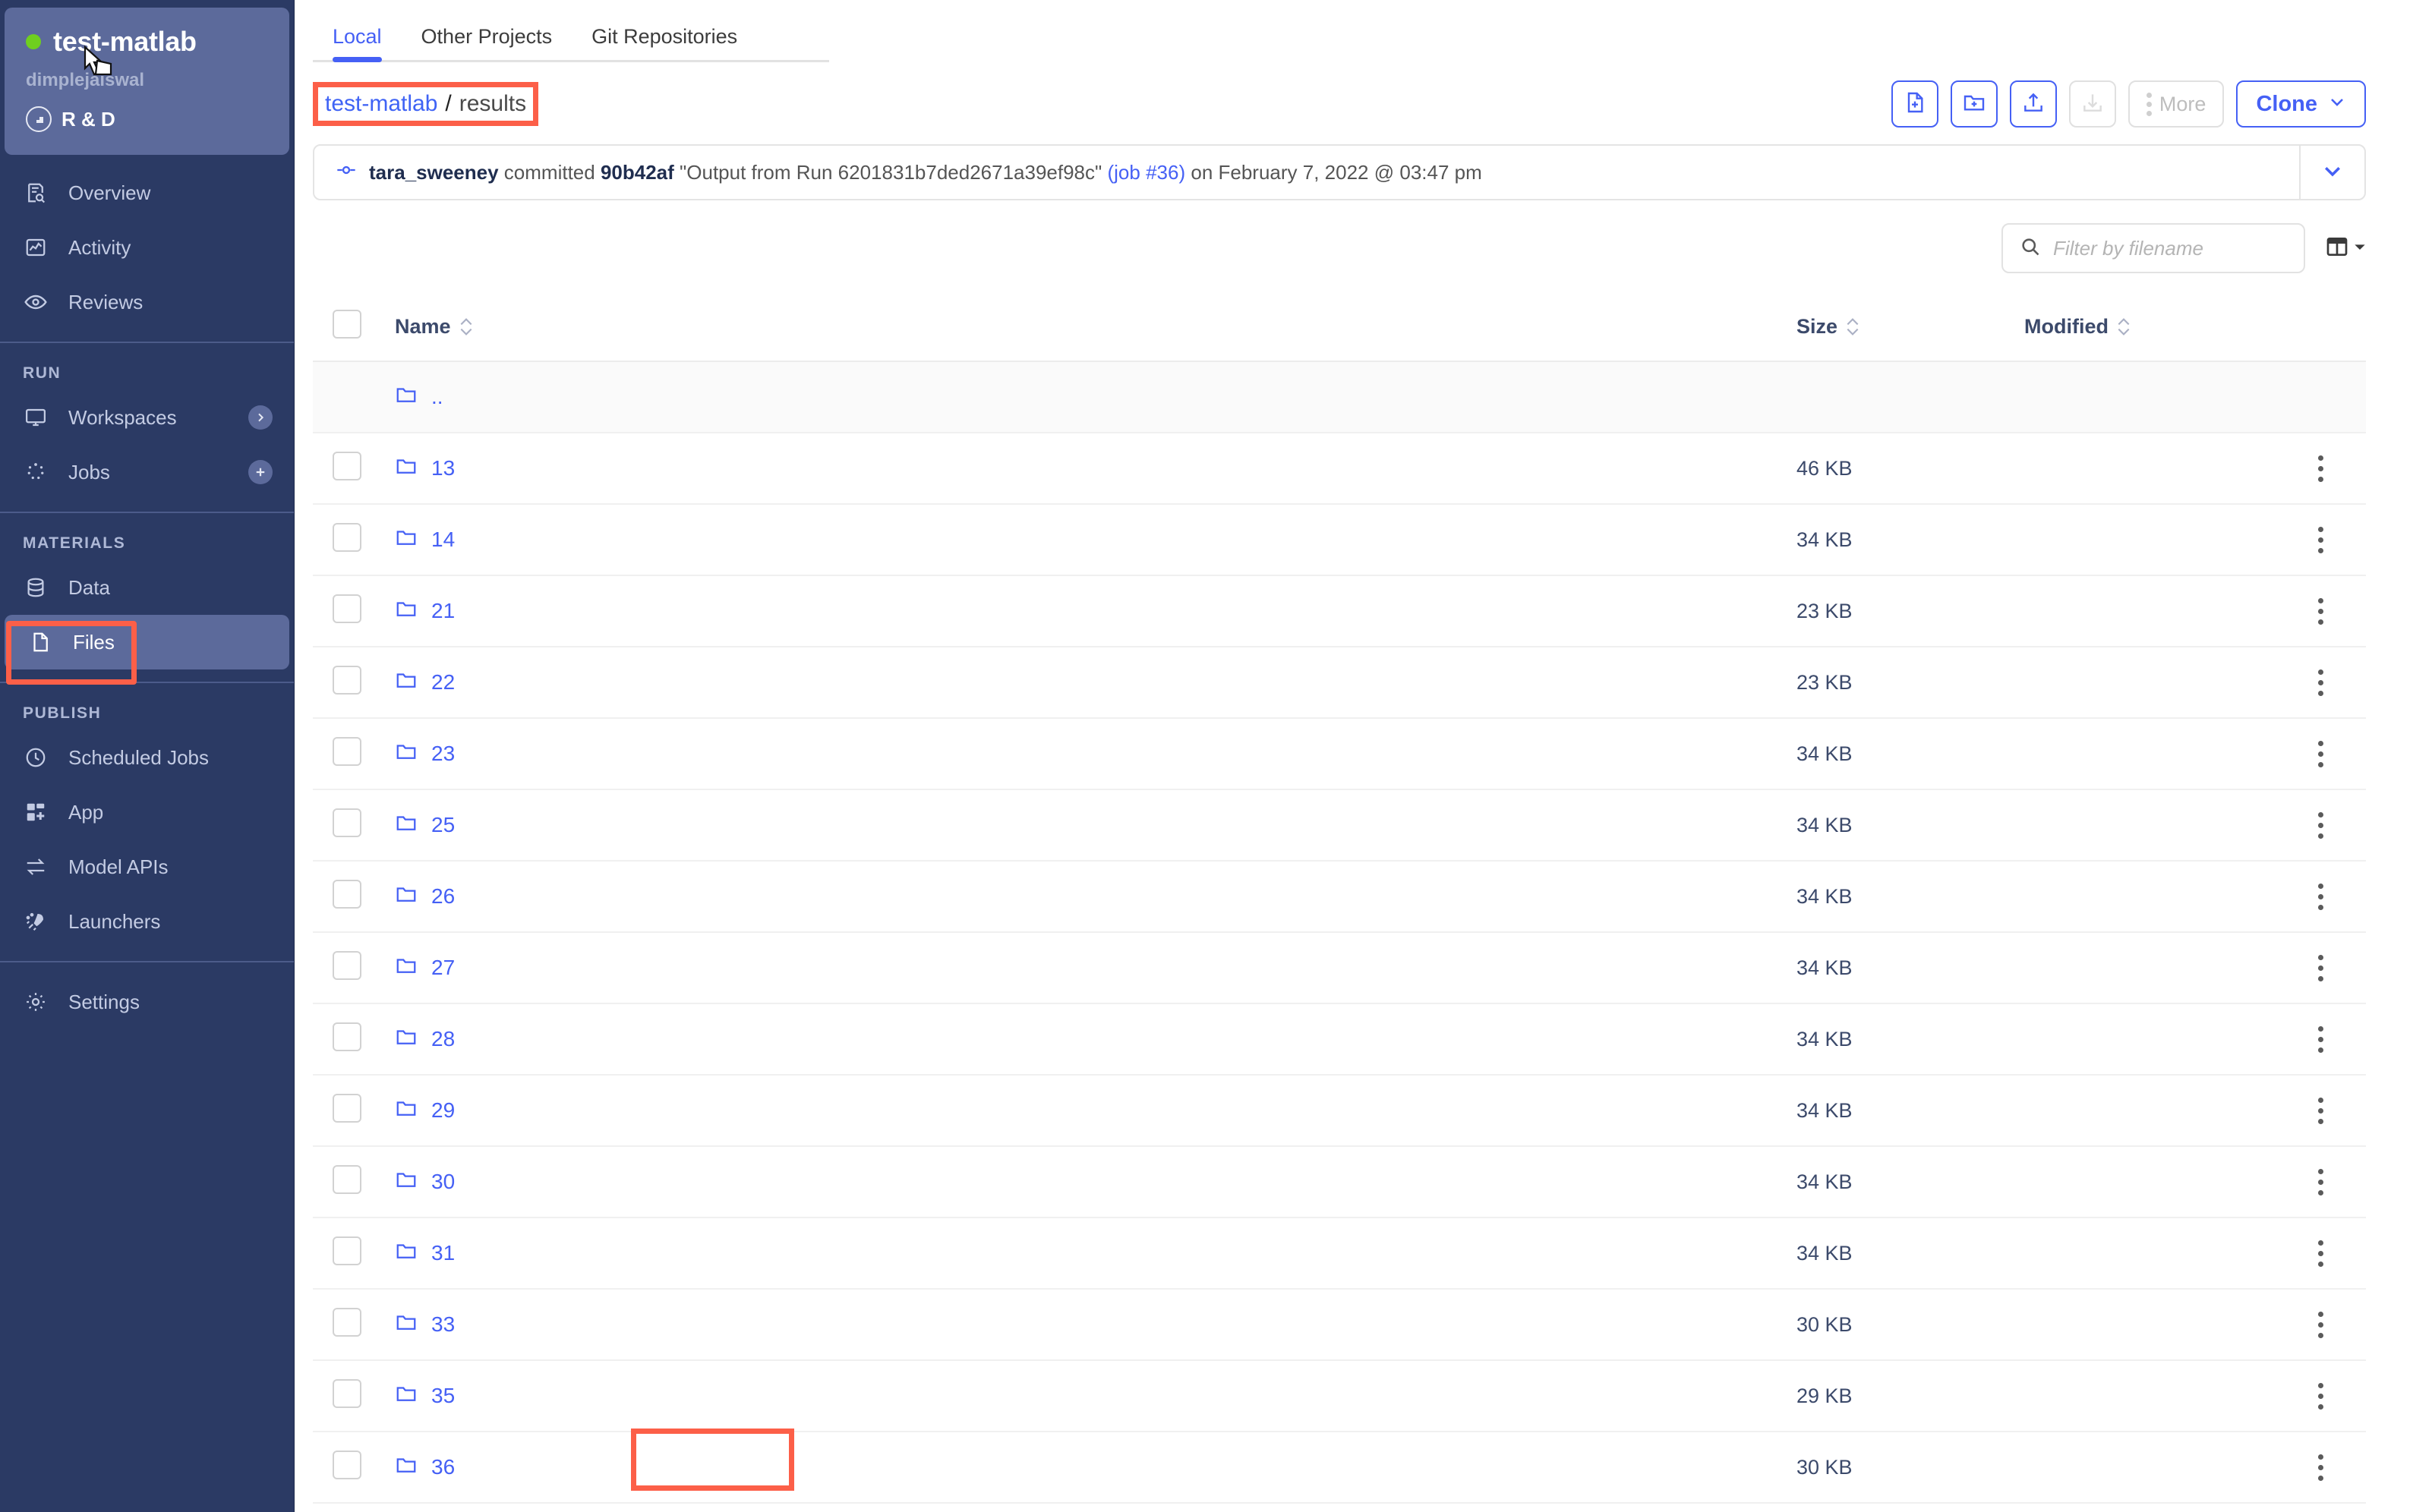  I want to click on column-header-name: Name, so click(1095, 327).